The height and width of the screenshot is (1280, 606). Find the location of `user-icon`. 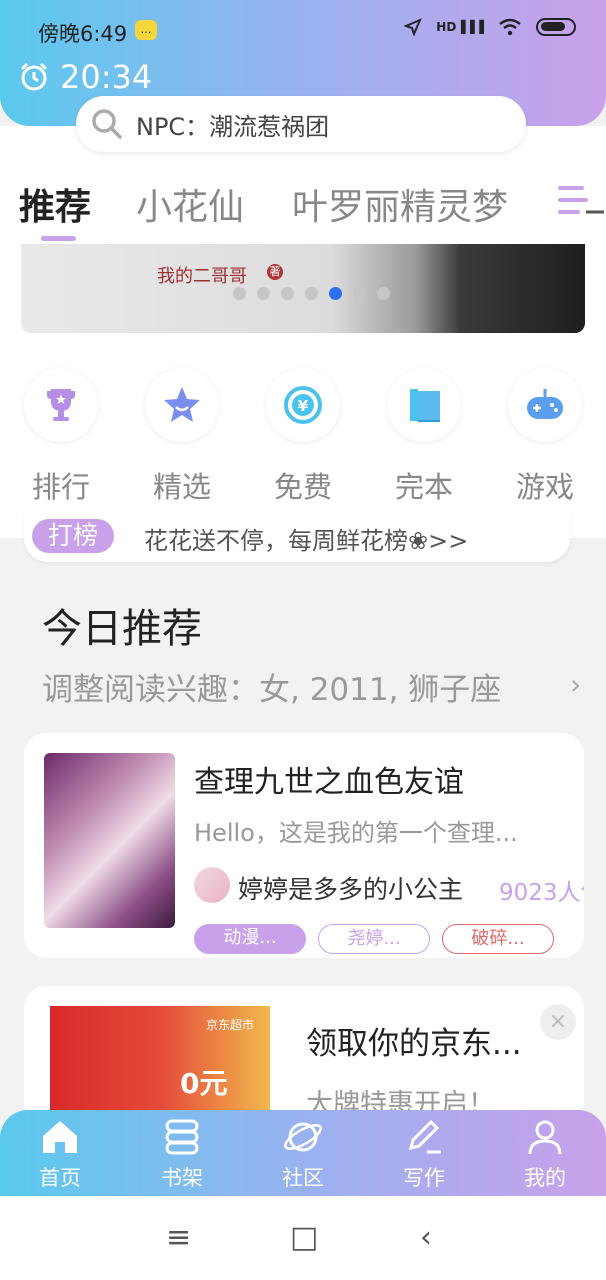

user-icon is located at coordinates (545, 1137).